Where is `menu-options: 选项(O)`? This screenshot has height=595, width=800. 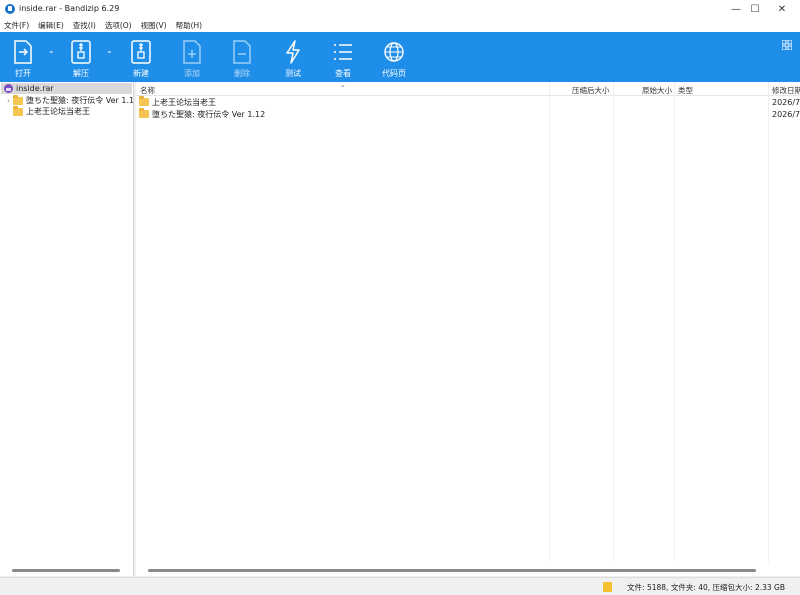 menu-options: 选项(O) is located at coordinates (118, 25).